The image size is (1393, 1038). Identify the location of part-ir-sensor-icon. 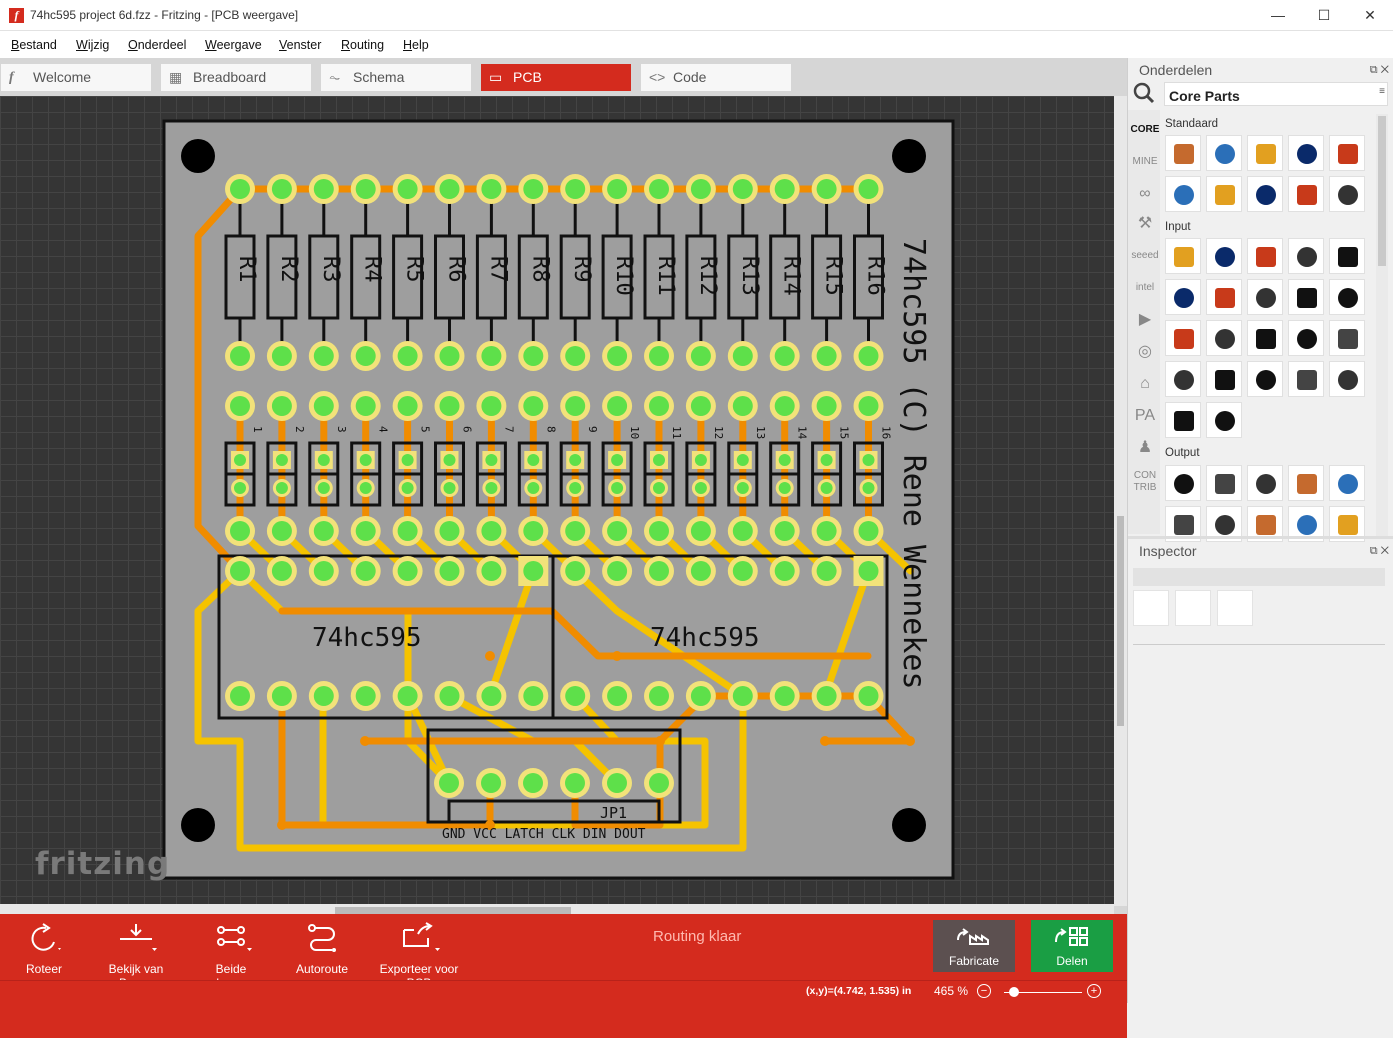
(1306, 338).